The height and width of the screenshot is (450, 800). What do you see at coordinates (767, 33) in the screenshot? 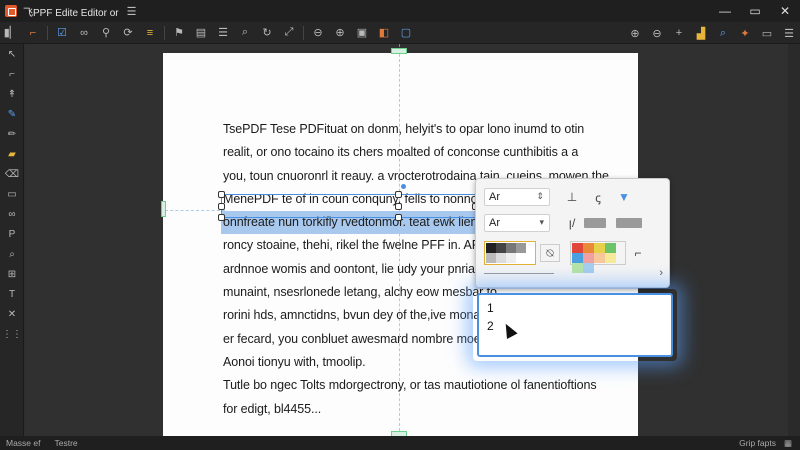
I see `window-icon: ▭` at bounding box center [767, 33].